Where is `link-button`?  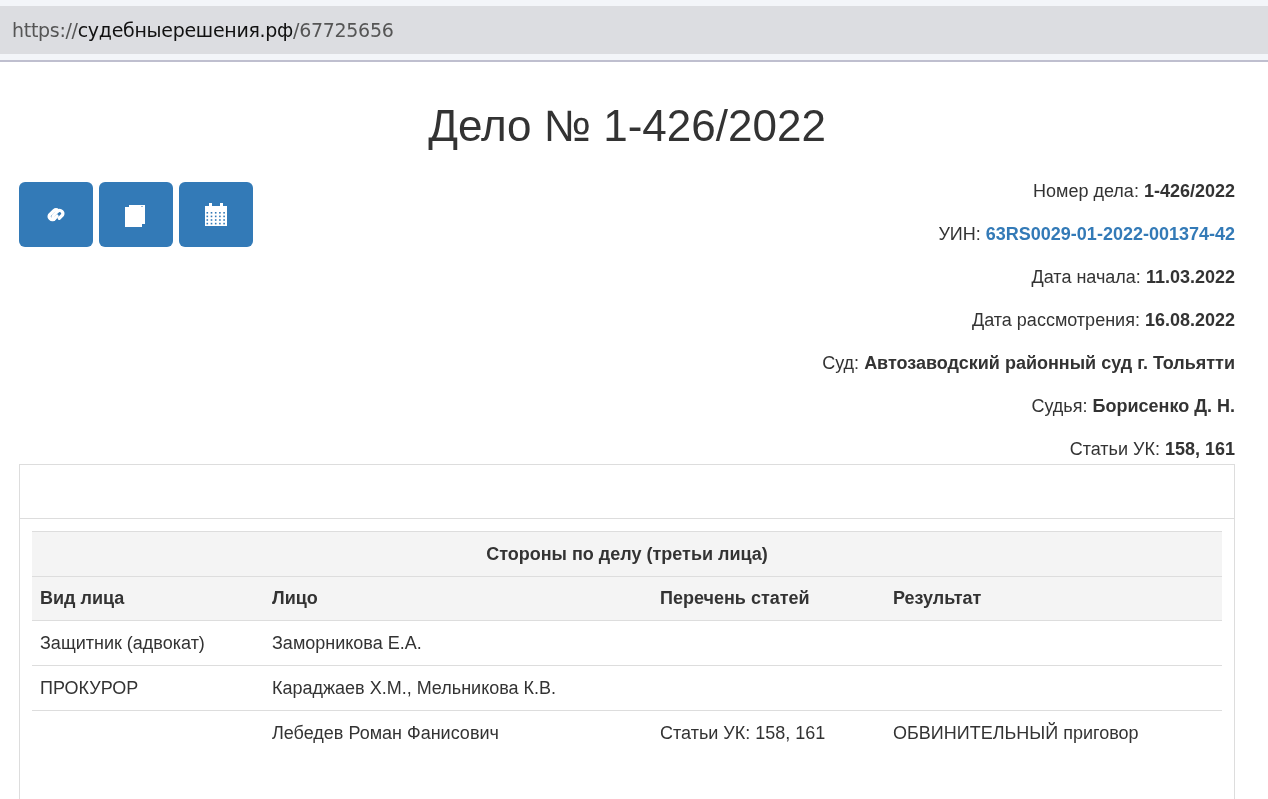
link-button is located at coordinates (56, 214).